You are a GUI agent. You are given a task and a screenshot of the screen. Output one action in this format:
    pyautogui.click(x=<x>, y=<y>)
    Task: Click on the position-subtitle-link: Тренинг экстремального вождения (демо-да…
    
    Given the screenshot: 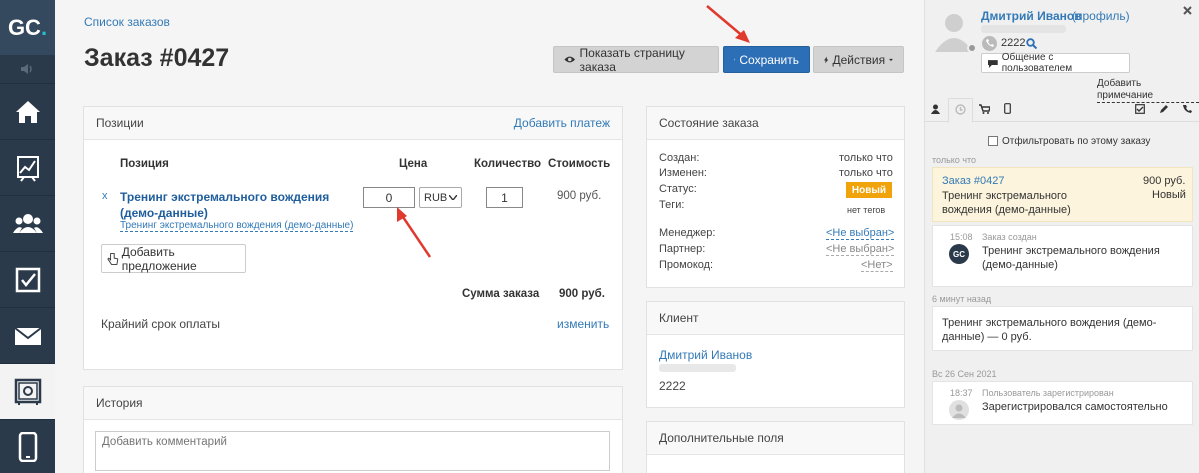 What is the action you would take?
    pyautogui.click(x=237, y=226)
    